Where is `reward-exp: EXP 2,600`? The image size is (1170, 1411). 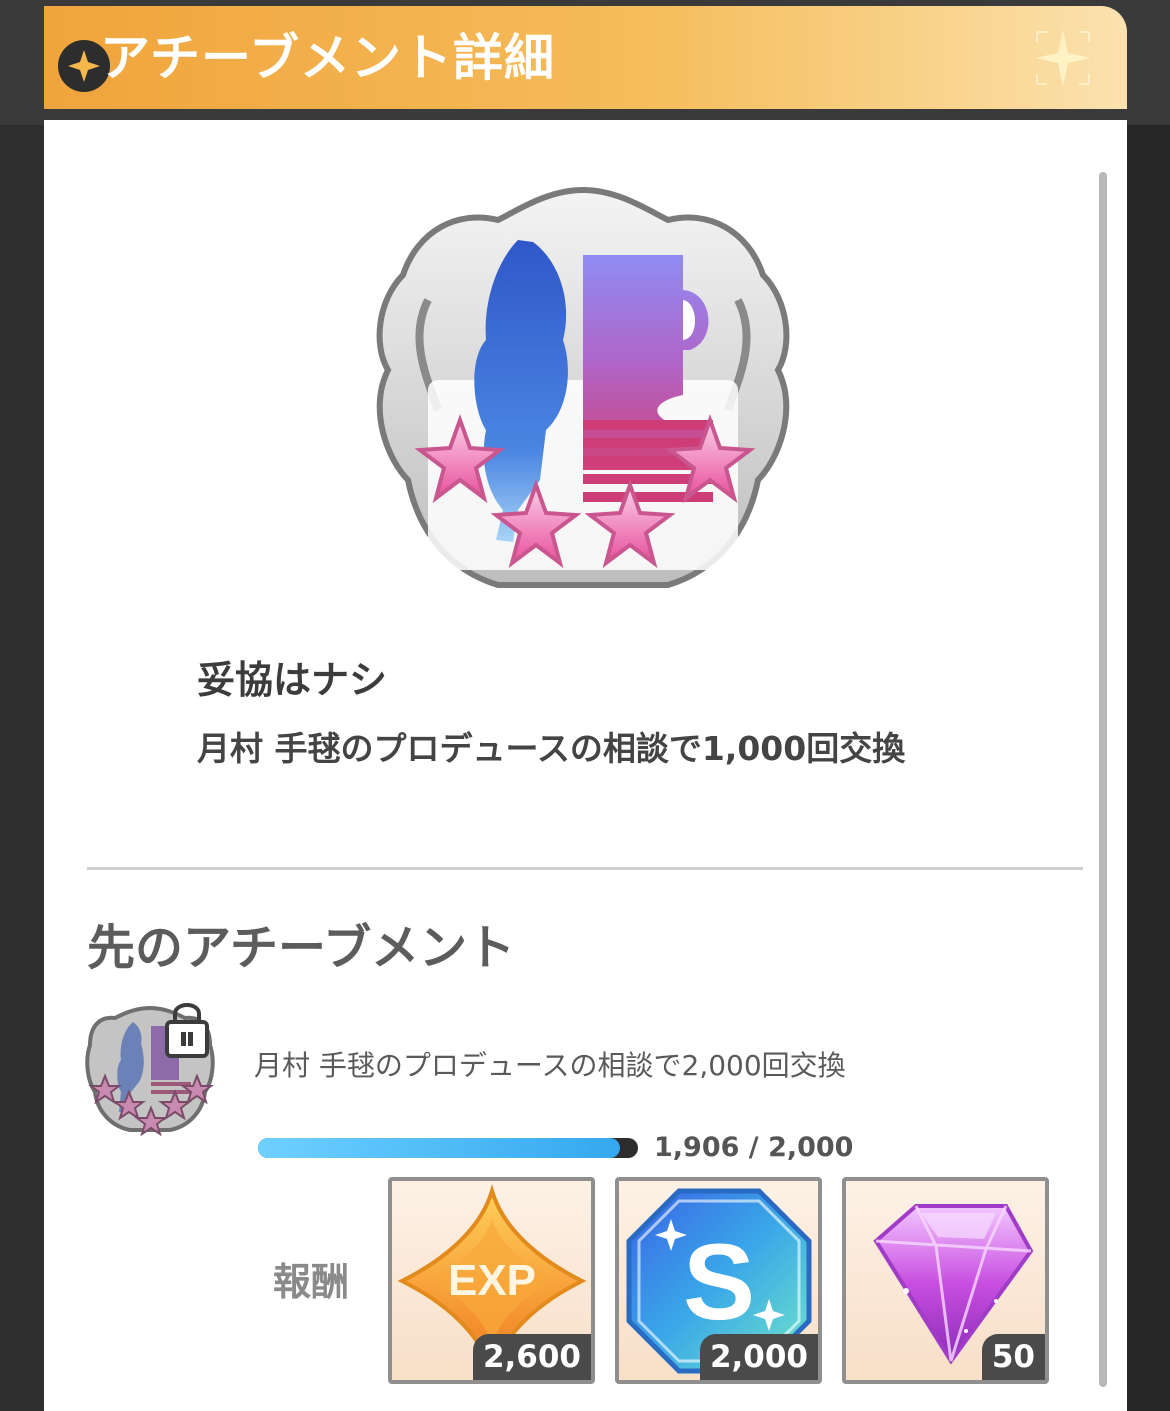 reward-exp: EXP 2,600 is located at coordinates (491, 1280).